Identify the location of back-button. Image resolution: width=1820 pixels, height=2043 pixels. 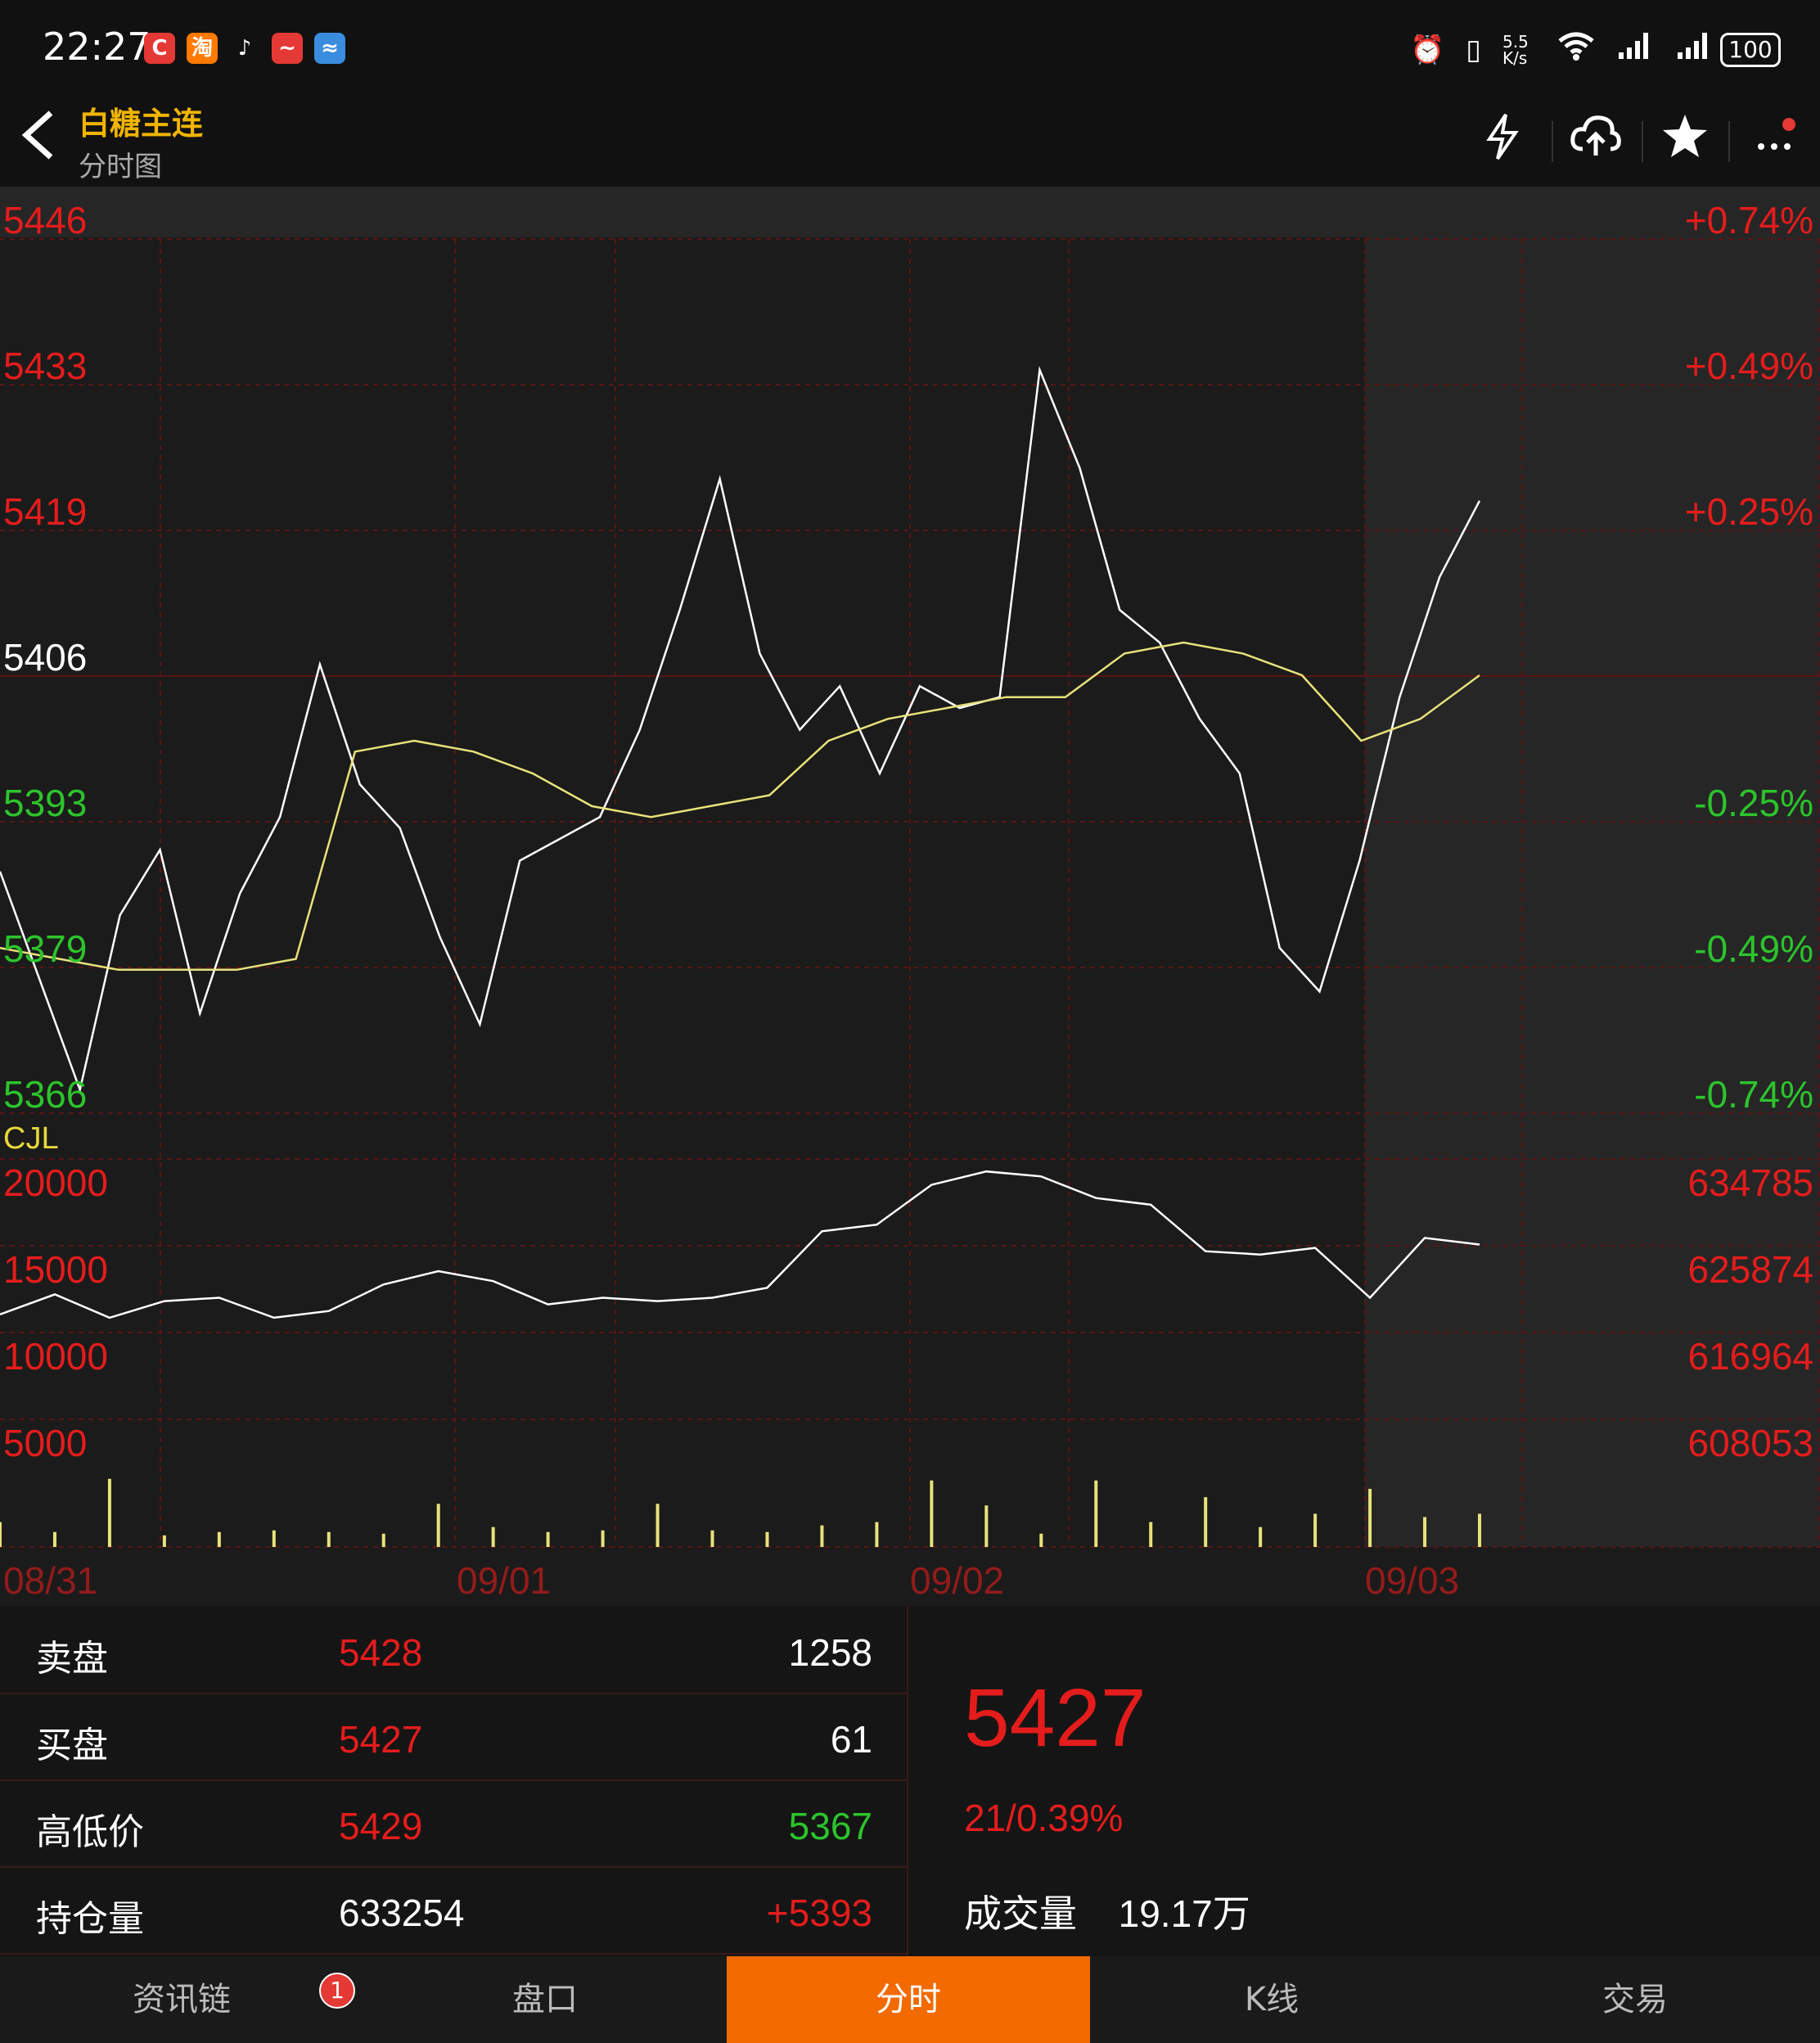
(37, 142).